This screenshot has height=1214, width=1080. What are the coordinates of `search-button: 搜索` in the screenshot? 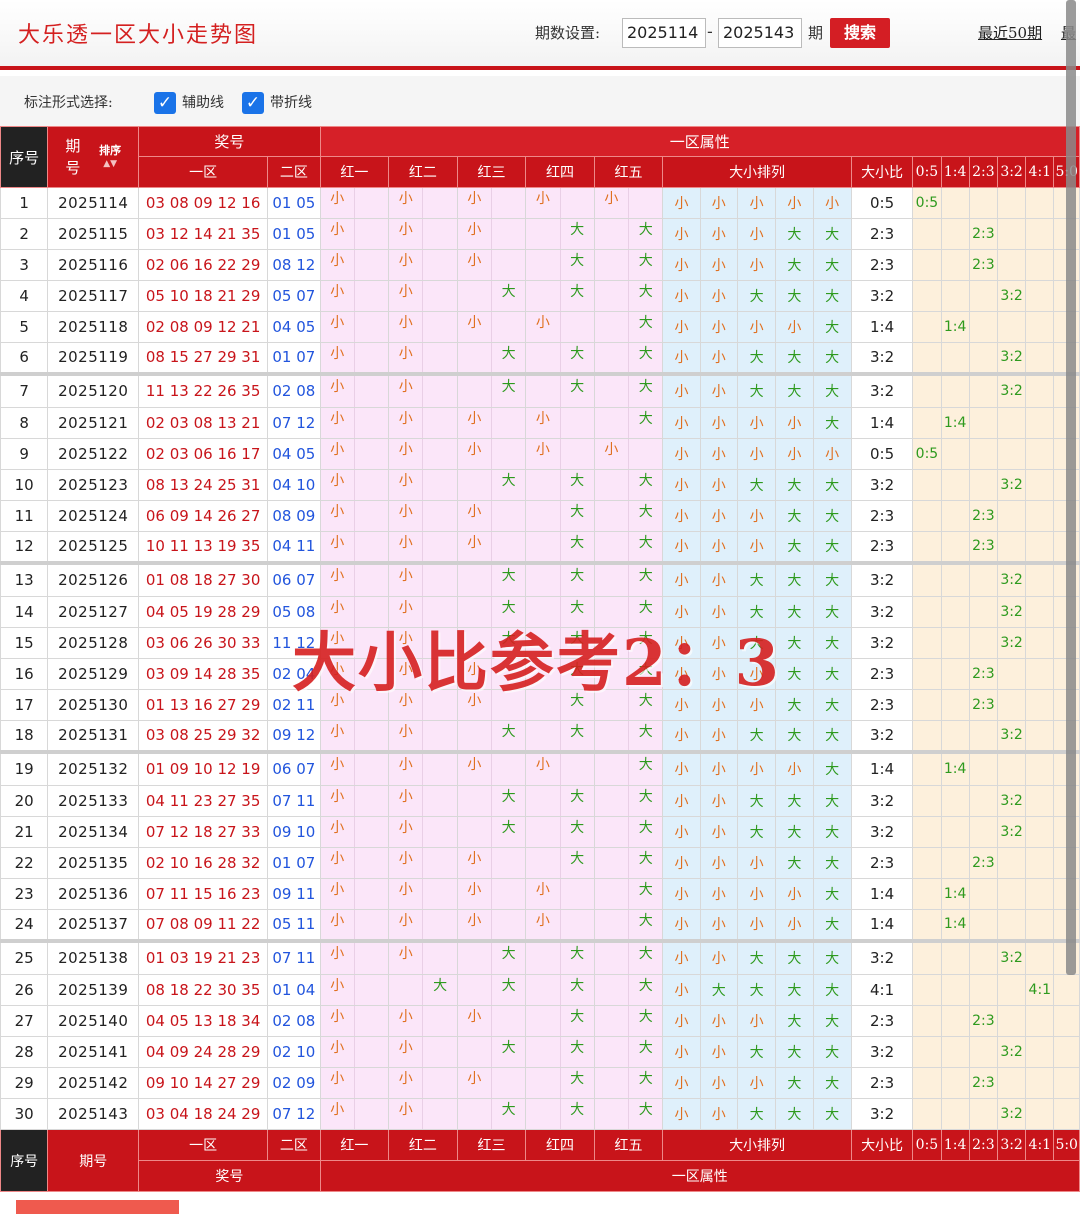 It's located at (860, 33).